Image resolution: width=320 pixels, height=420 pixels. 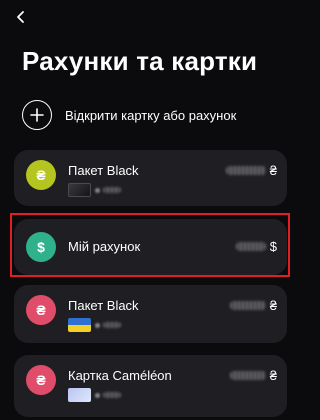 What do you see at coordinates (150, 245) in the screenshot?
I see `selection-highlight` at bounding box center [150, 245].